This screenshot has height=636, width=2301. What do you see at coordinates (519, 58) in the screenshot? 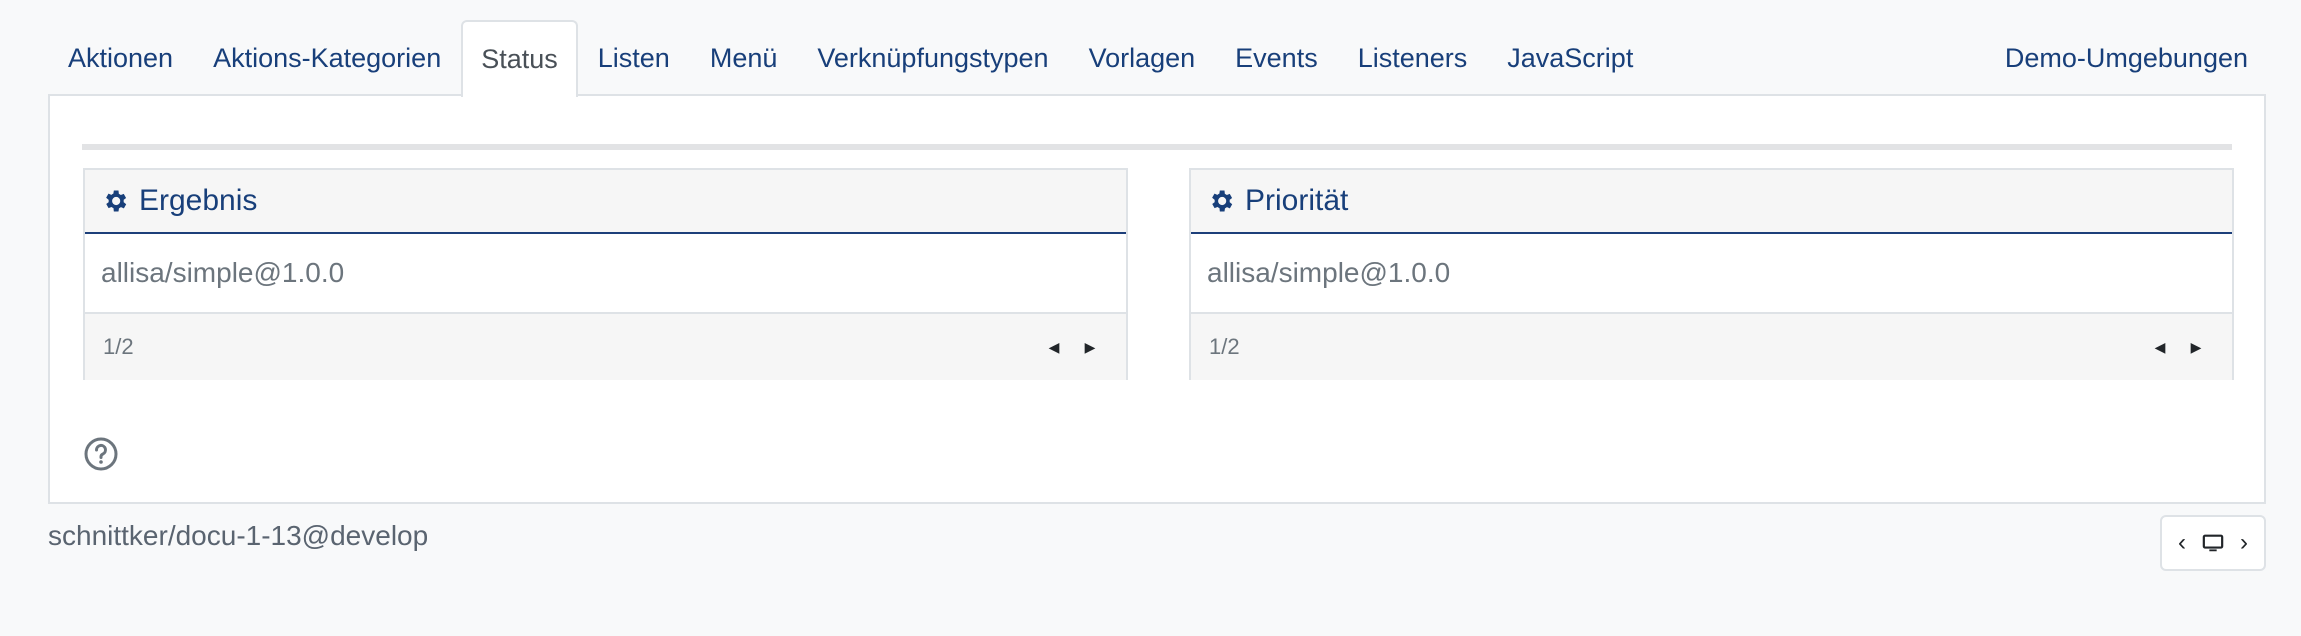
I see `tab-status: Status` at bounding box center [519, 58].